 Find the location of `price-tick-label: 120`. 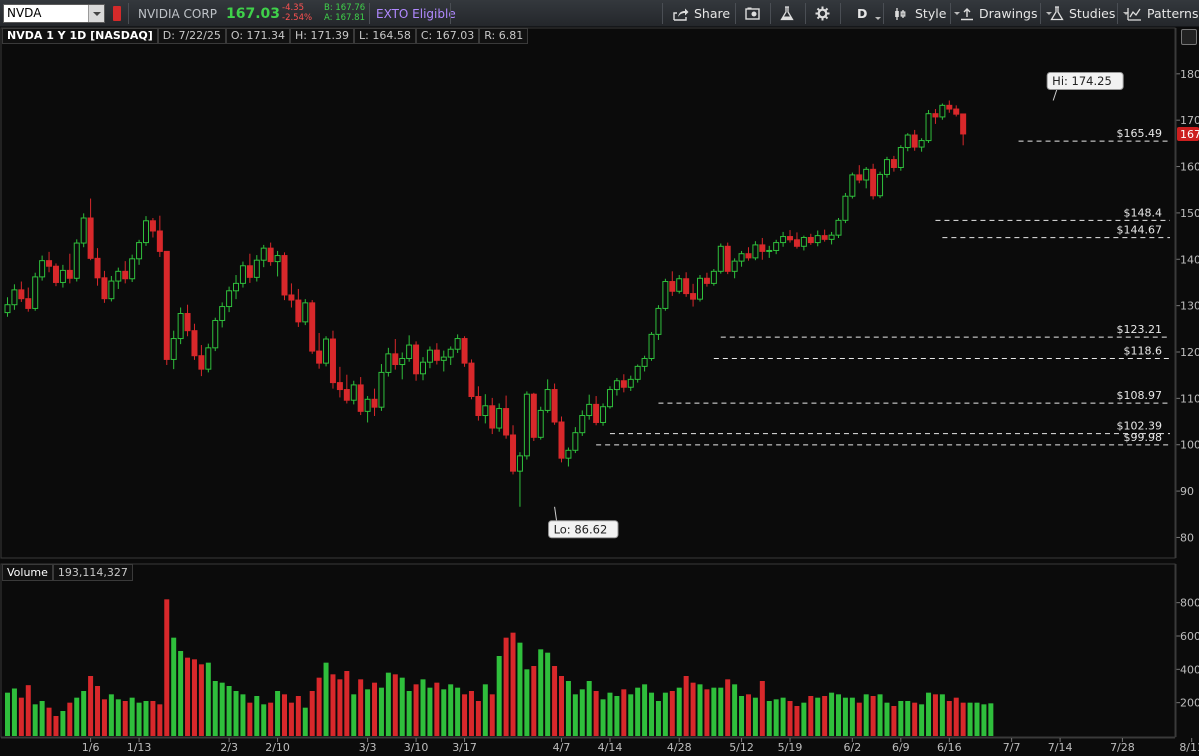

price-tick-label: 120 is located at coordinates (1189, 352).